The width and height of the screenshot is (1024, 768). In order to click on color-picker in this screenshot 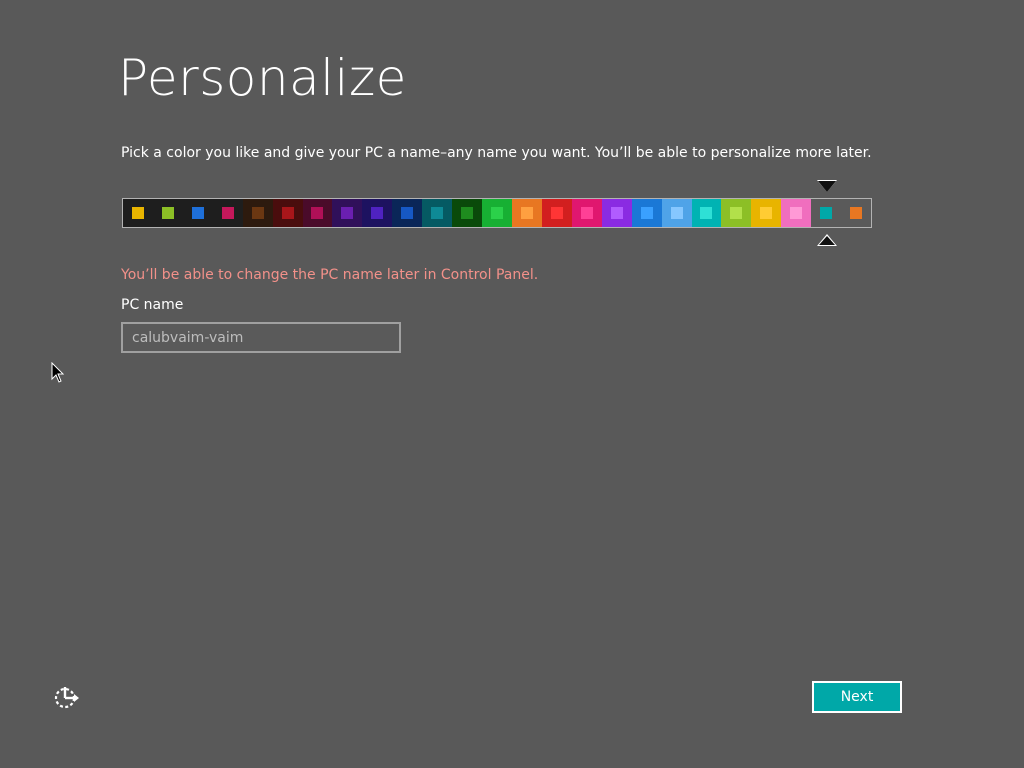, I will do `click(497, 213)`.